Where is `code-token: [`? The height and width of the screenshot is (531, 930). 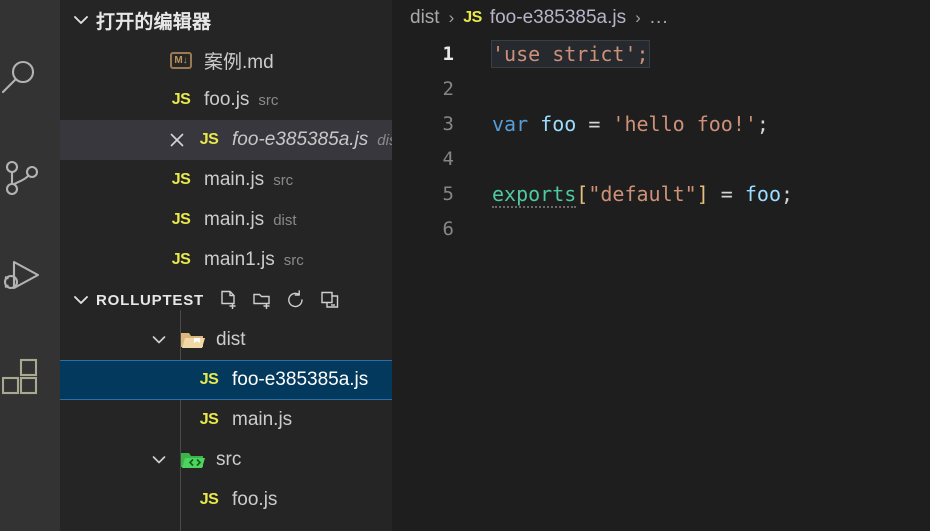 code-token: [ is located at coordinates (582, 193).